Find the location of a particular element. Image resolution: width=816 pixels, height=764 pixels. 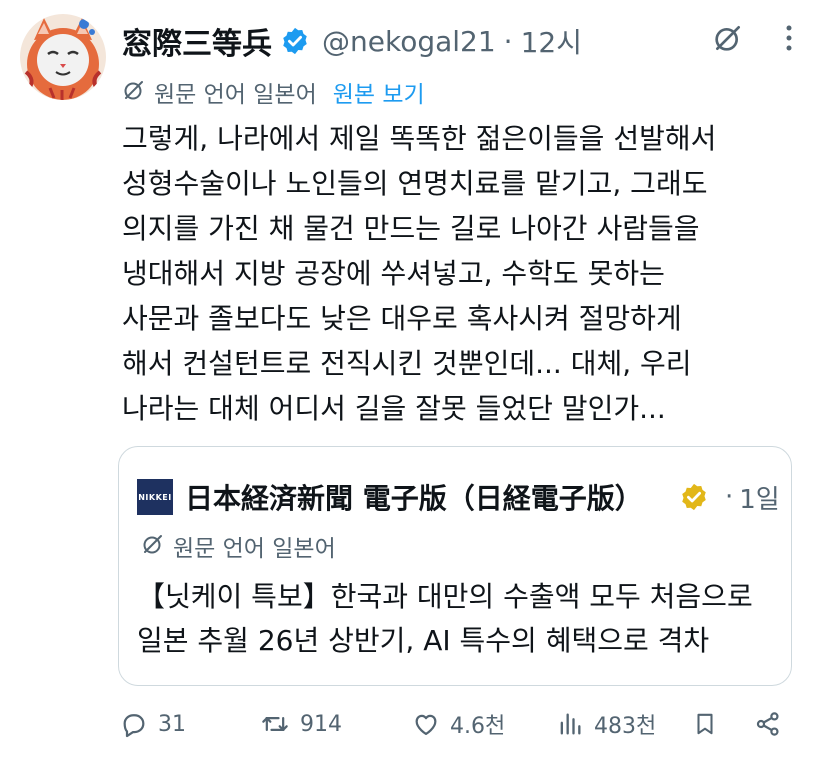

tweet-text-line: 냉대해서 지방 공장에 쑤셔넣고, 수학도 못하는 is located at coordinates (393, 273).